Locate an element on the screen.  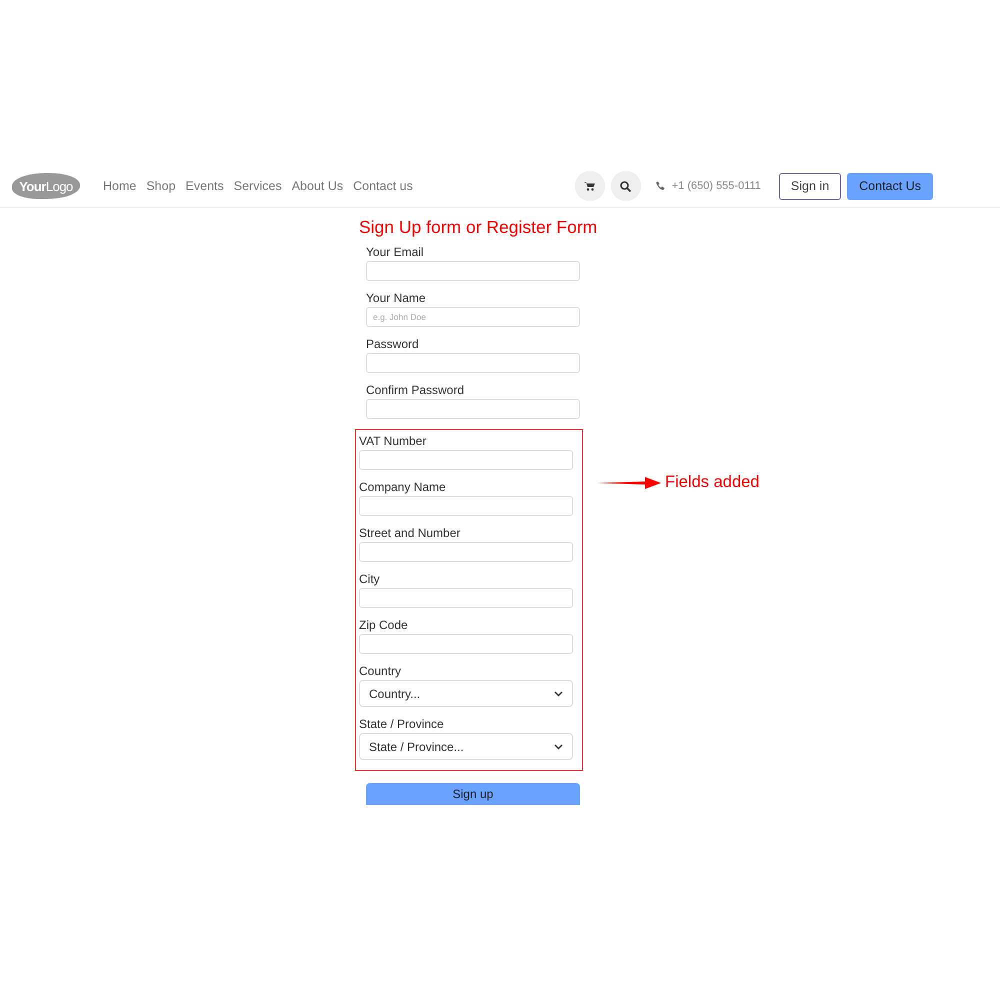
field-label: Password is located at coordinates (393, 344).